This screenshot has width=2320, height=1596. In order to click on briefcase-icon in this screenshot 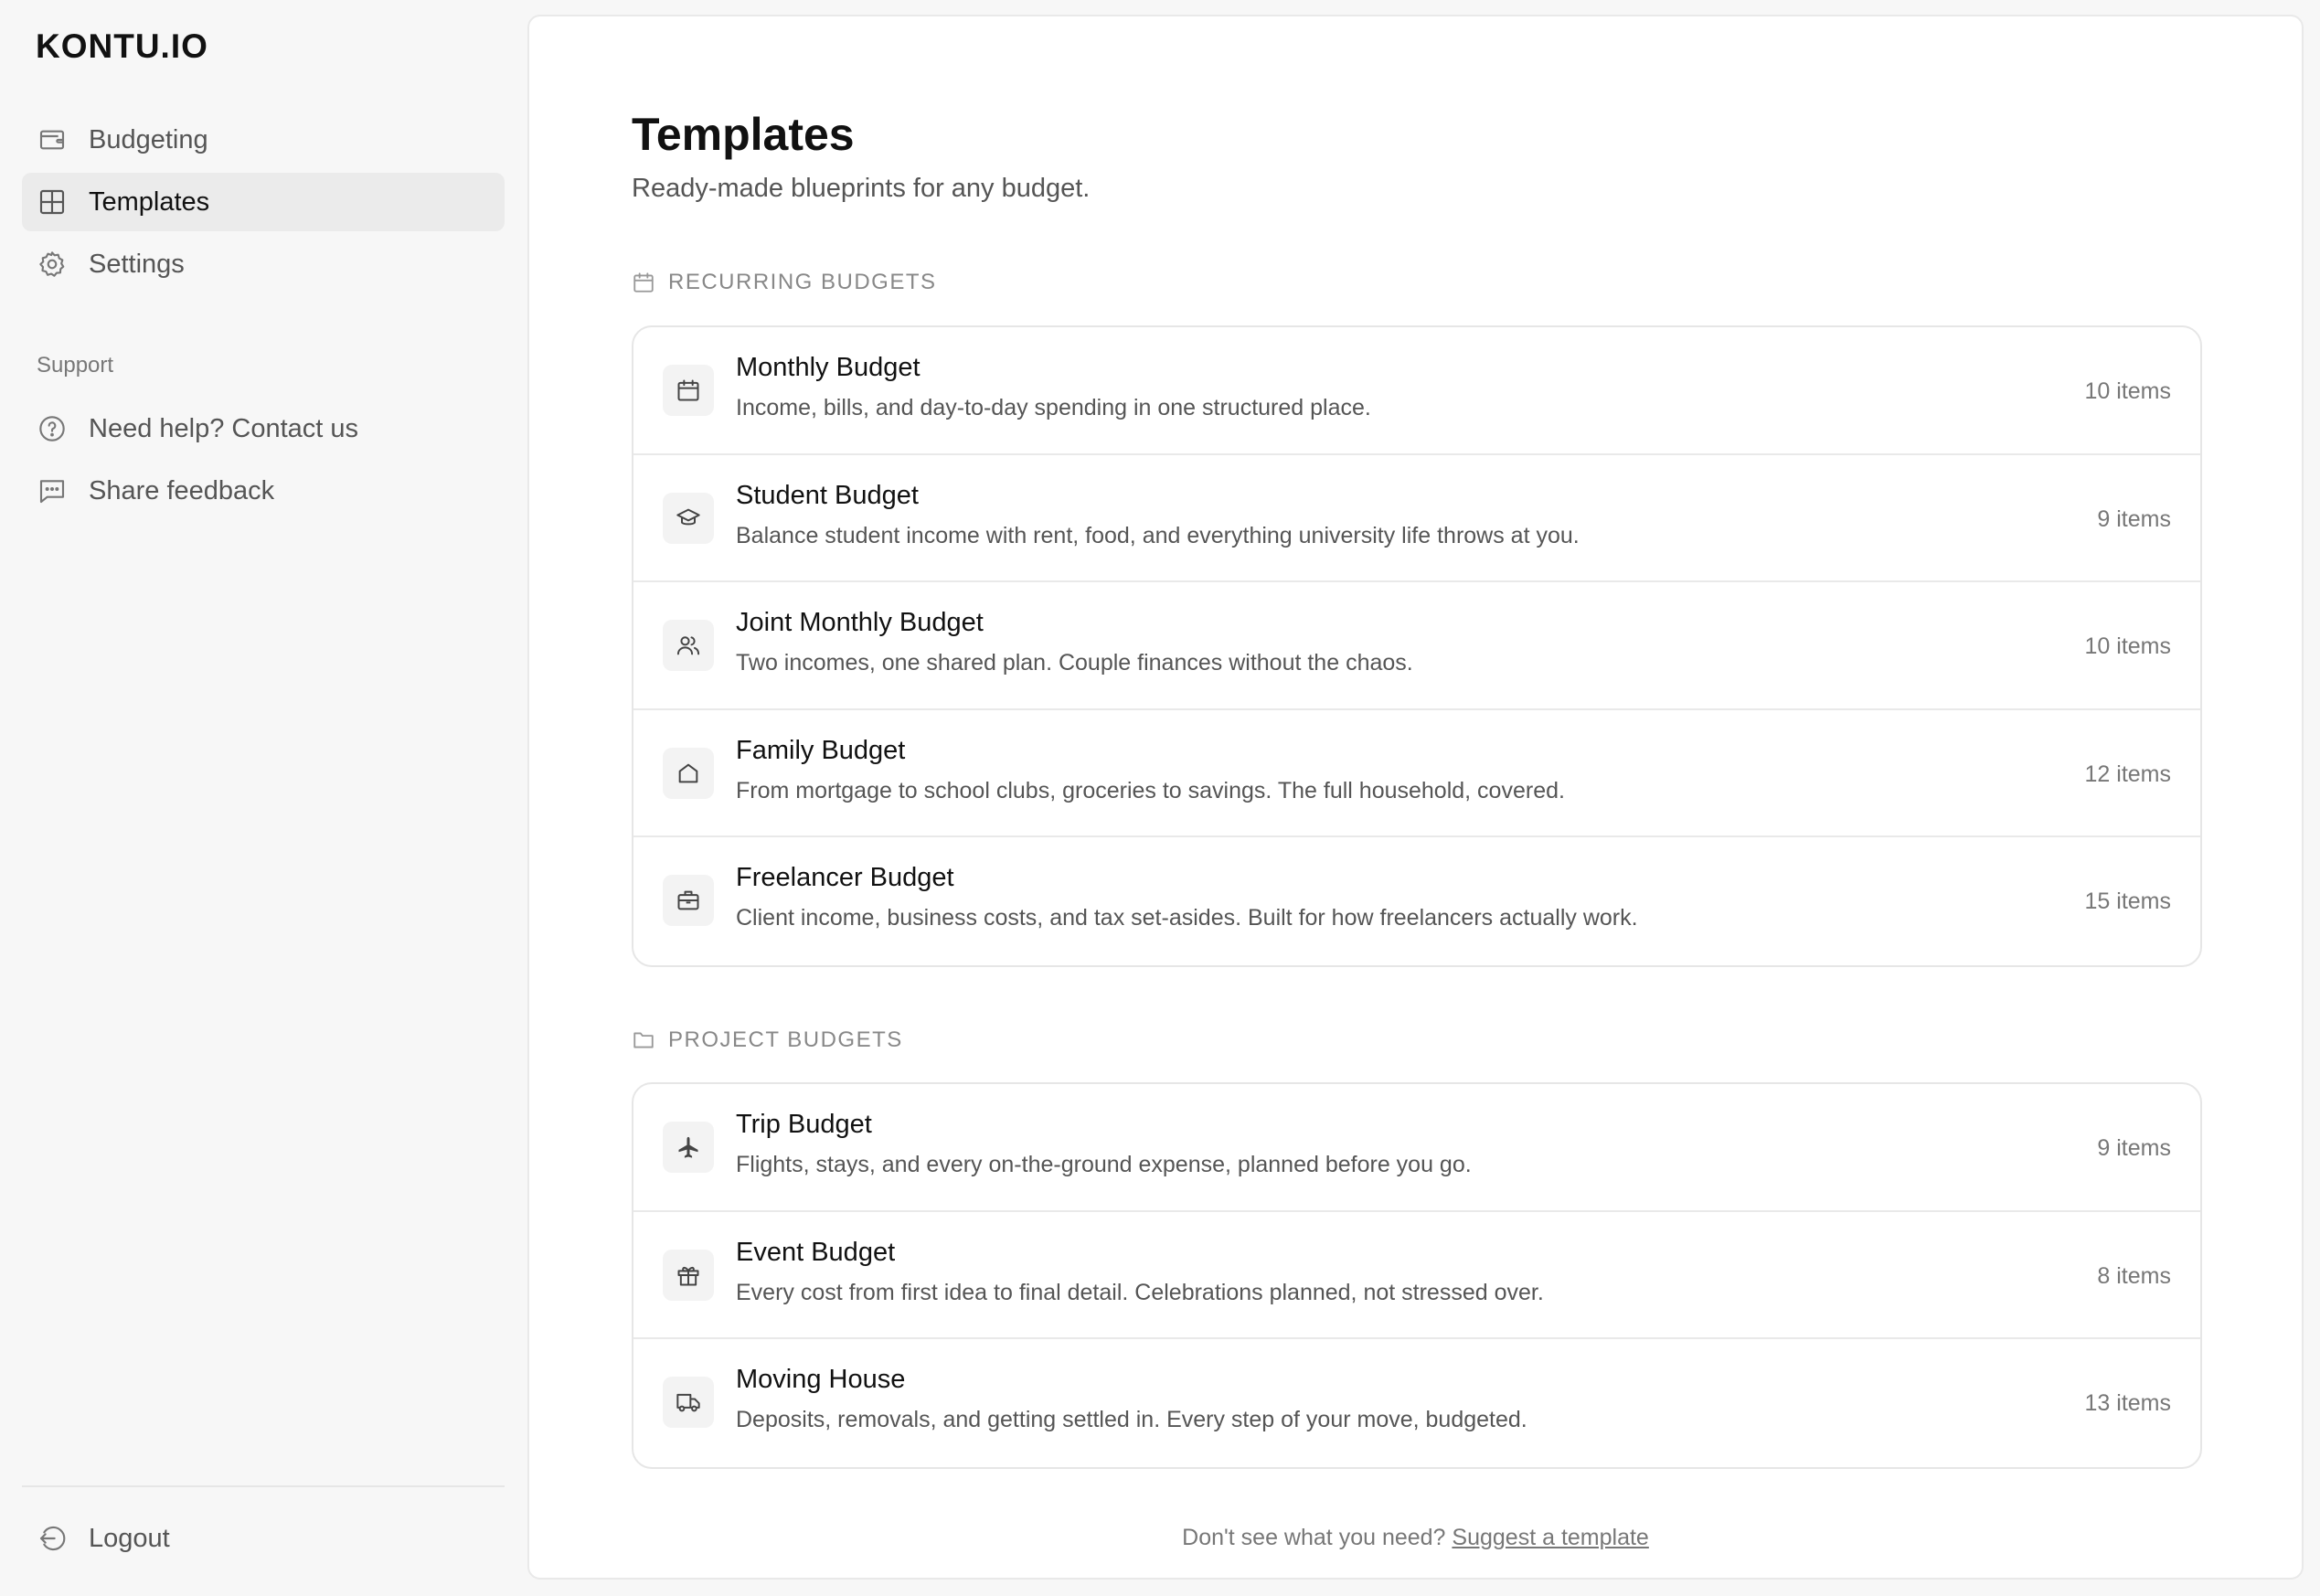, I will do `click(689, 900)`.